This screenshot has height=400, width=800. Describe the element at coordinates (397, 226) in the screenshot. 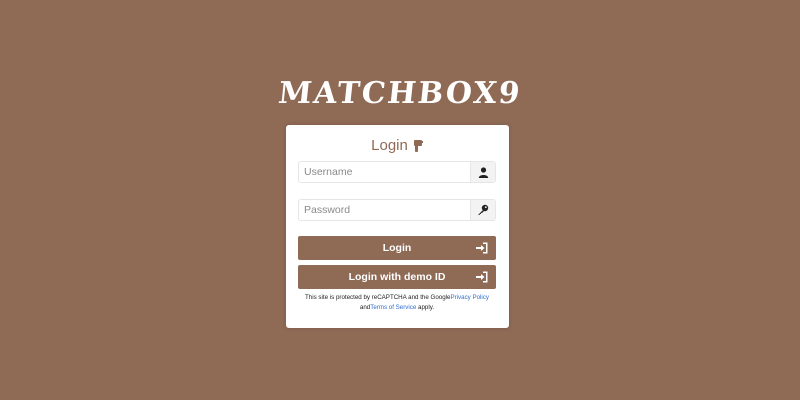

I see `login-card: Login Login` at that location.